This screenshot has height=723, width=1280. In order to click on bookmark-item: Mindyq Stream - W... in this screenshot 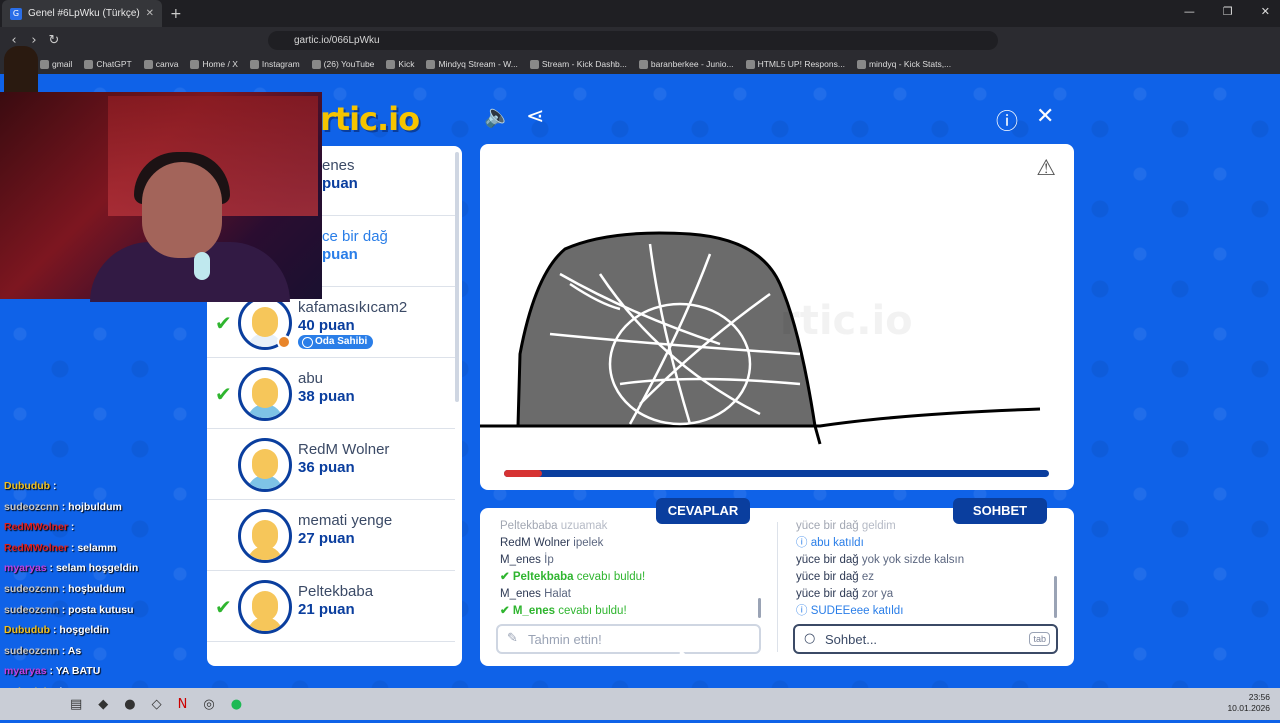, I will do `click(472, 64)`.